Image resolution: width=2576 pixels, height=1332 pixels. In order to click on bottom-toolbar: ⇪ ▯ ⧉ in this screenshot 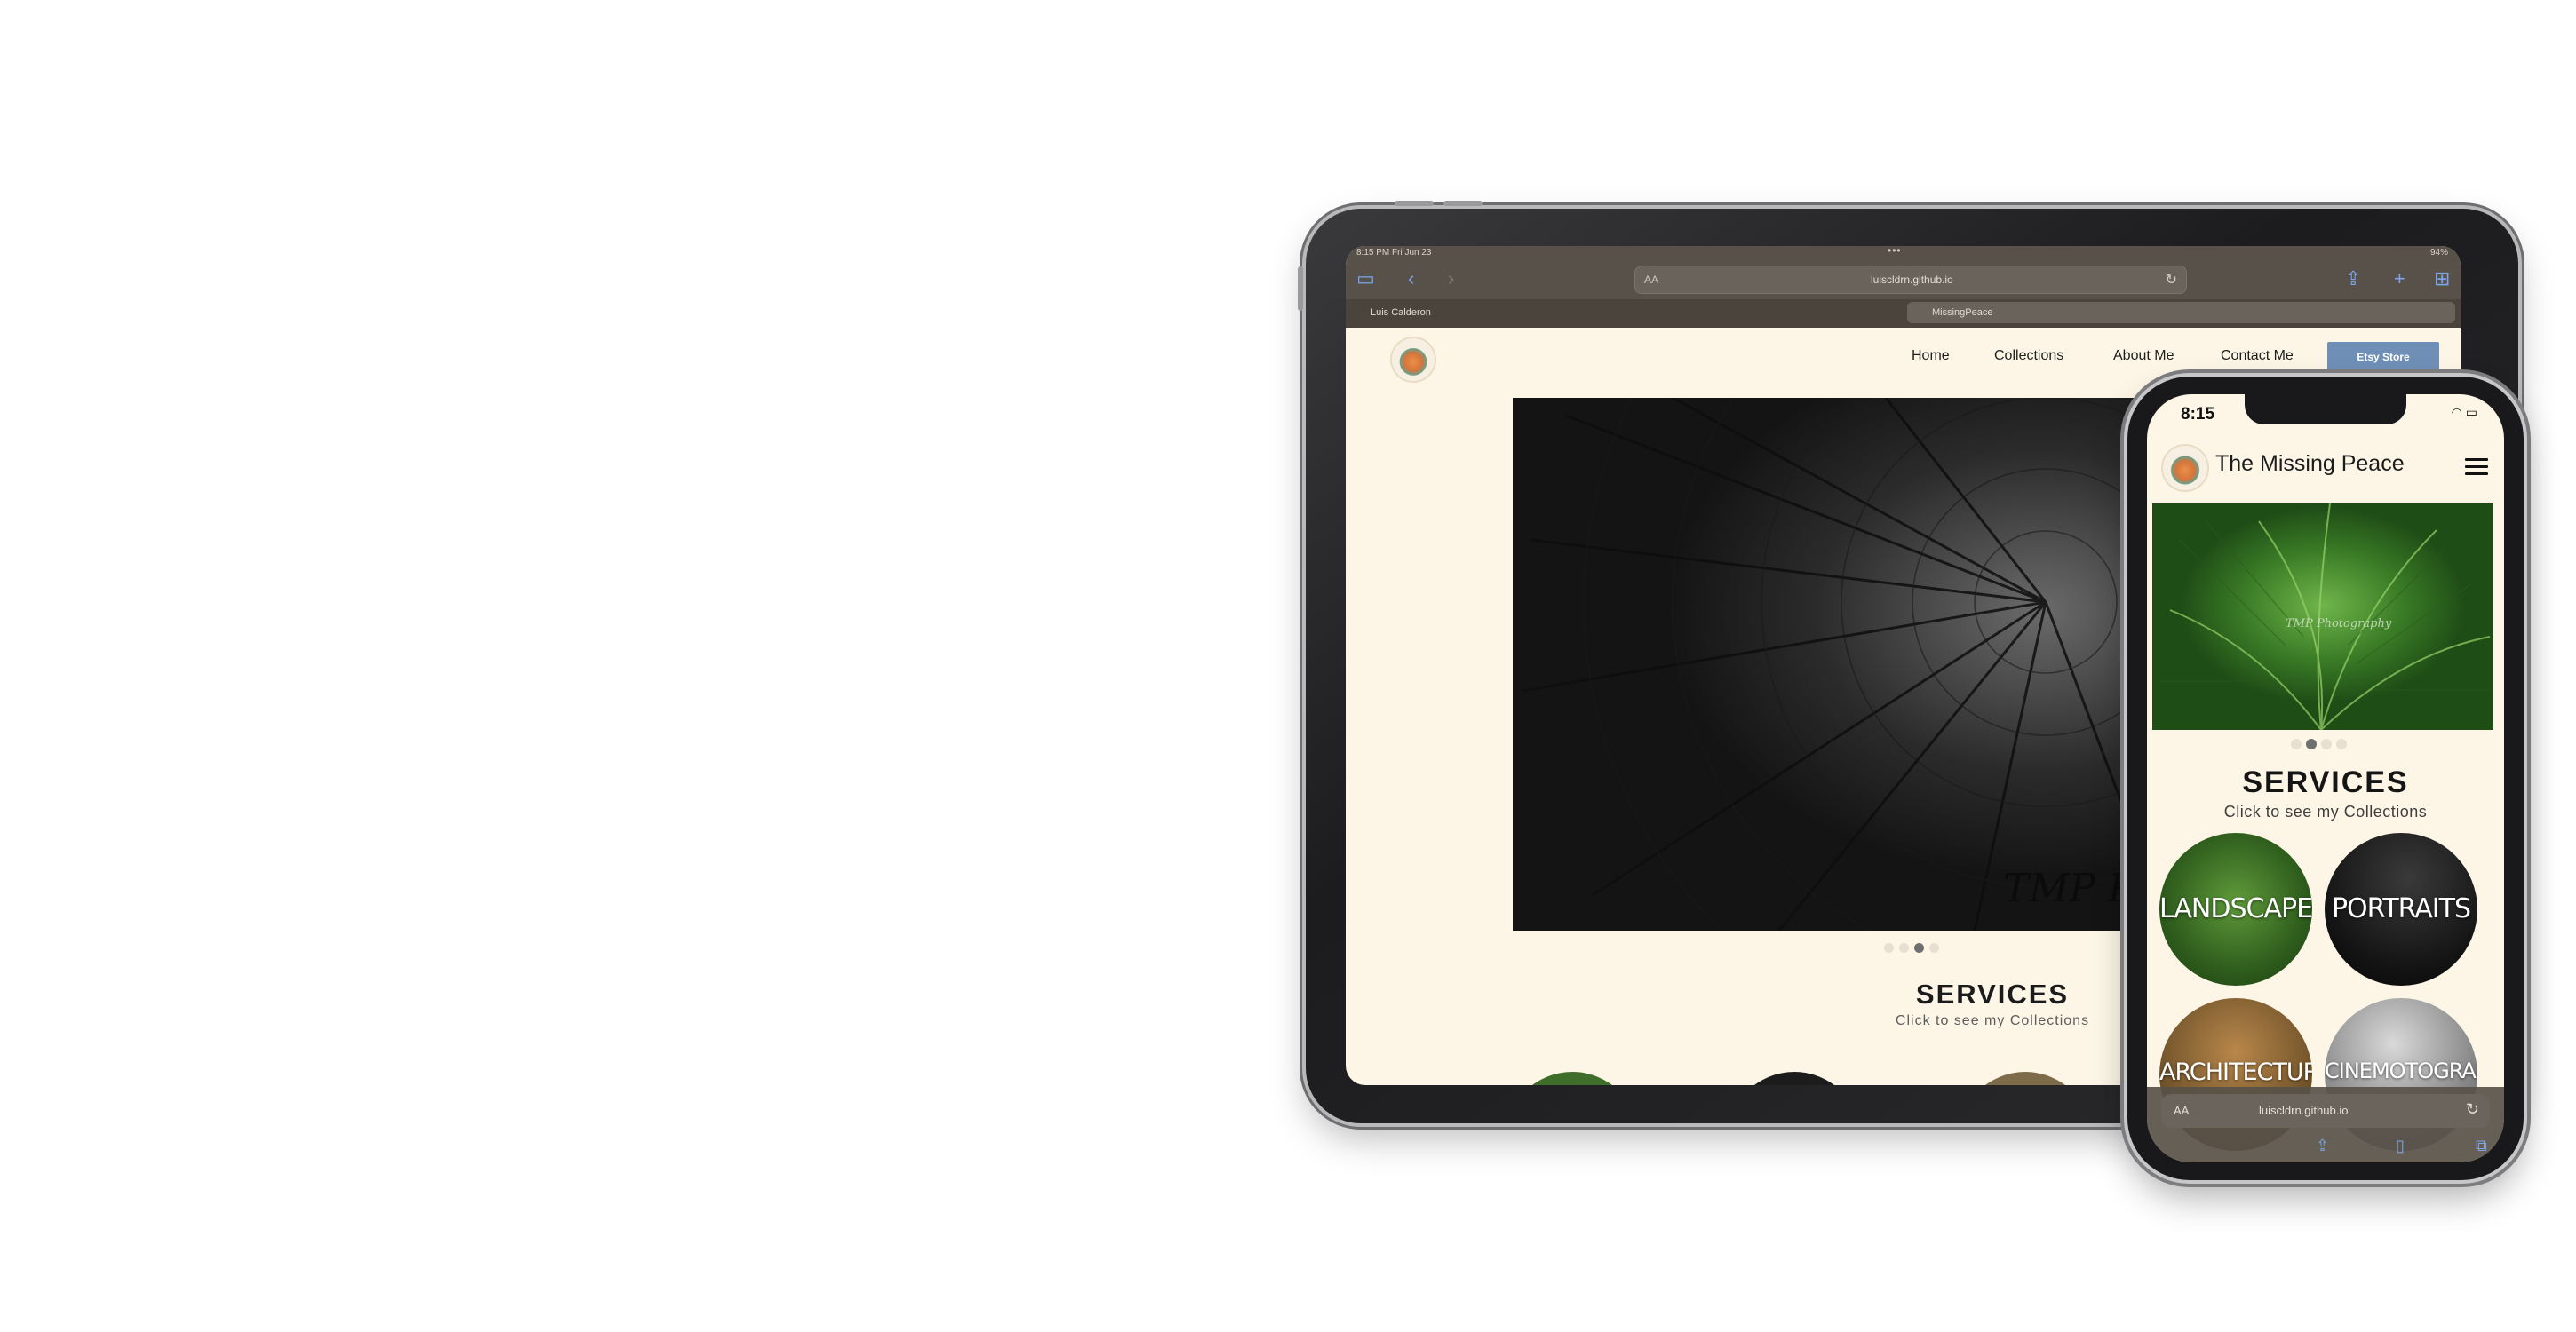, I will do `click(2325, 1124)`.